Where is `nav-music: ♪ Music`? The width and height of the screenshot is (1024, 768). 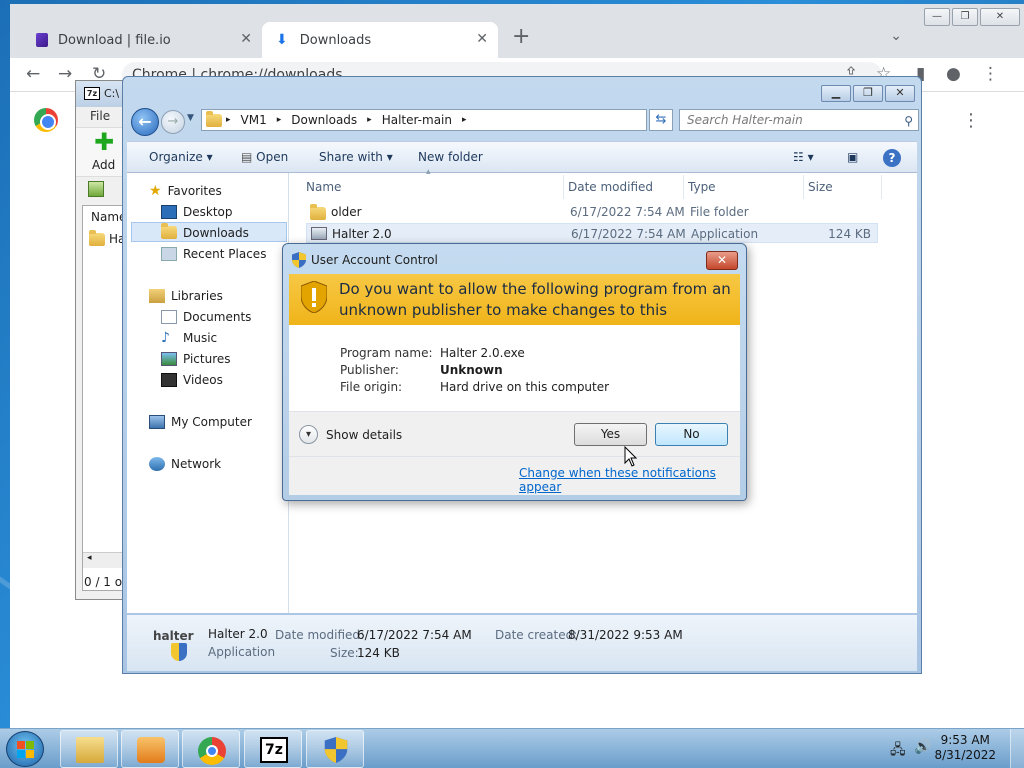
nav-music: ♪ Music is located at coordinates (189, 337).